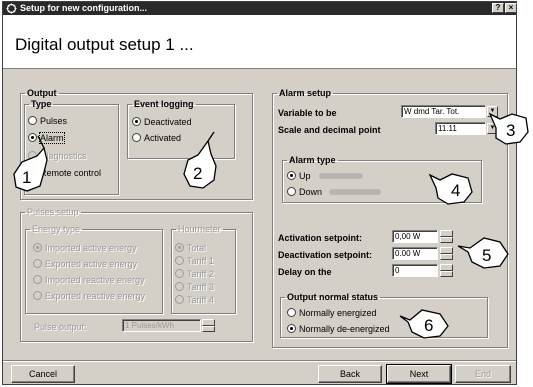  Describe the element at coordinates (450, 189) in the screenshot. I see `callout-4: 4` at that location.